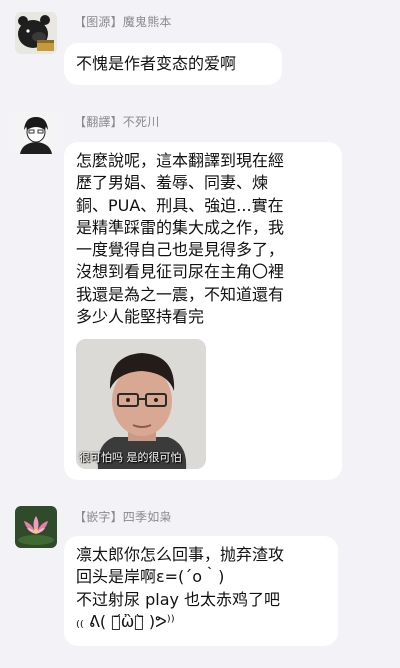 Image resolution: width=400 pixels, height=668 pixels. What do you see at coordinates (180, 294) in the screenshot?
I see `message-text: 我還是為之一震，不知道還有` at bounding box center [180, 294].